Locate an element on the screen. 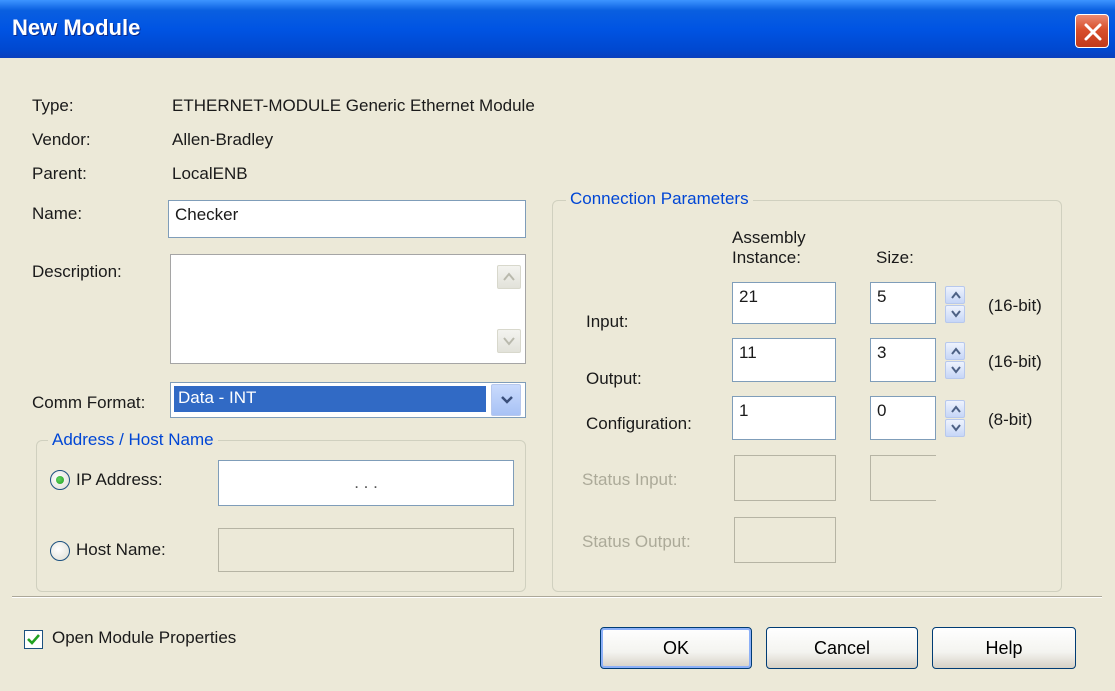 This screenshot has width=1115, height=691. input-label: Input: is located at coordinates (607, 321).